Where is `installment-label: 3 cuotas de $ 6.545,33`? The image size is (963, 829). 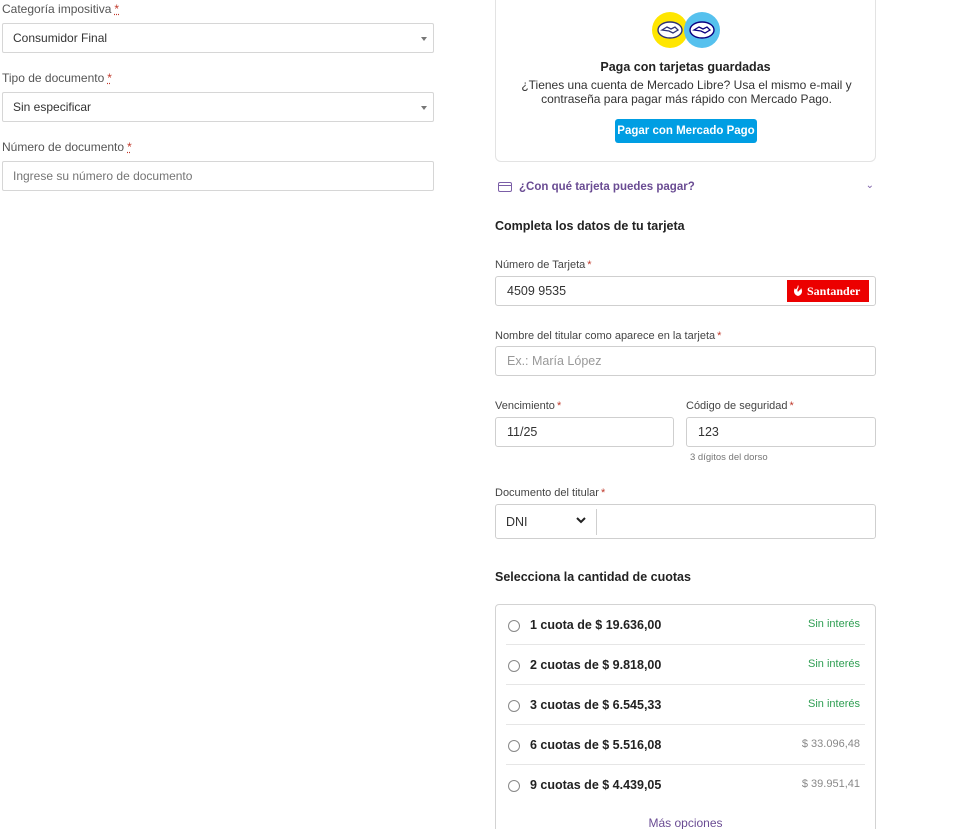
installment-label: 3 cuotas de $ 6.545,33 is located at coordinates (596, 705).